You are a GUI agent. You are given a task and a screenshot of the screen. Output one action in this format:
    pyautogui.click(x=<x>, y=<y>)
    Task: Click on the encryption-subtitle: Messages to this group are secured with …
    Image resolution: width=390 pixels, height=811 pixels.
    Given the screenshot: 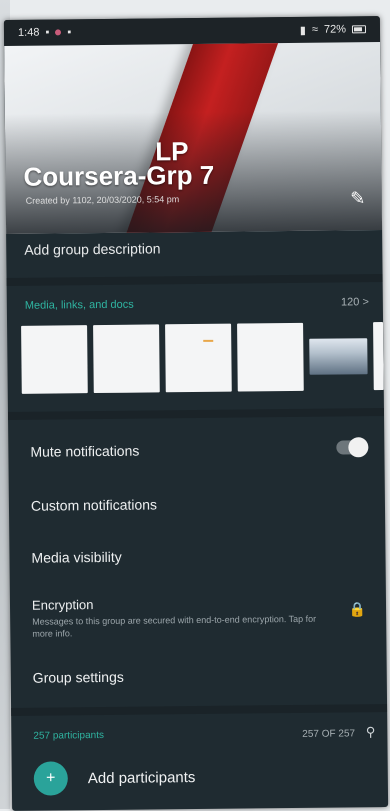 What is the action you would take?
    pyautogui.click(x=174, y=626)
    